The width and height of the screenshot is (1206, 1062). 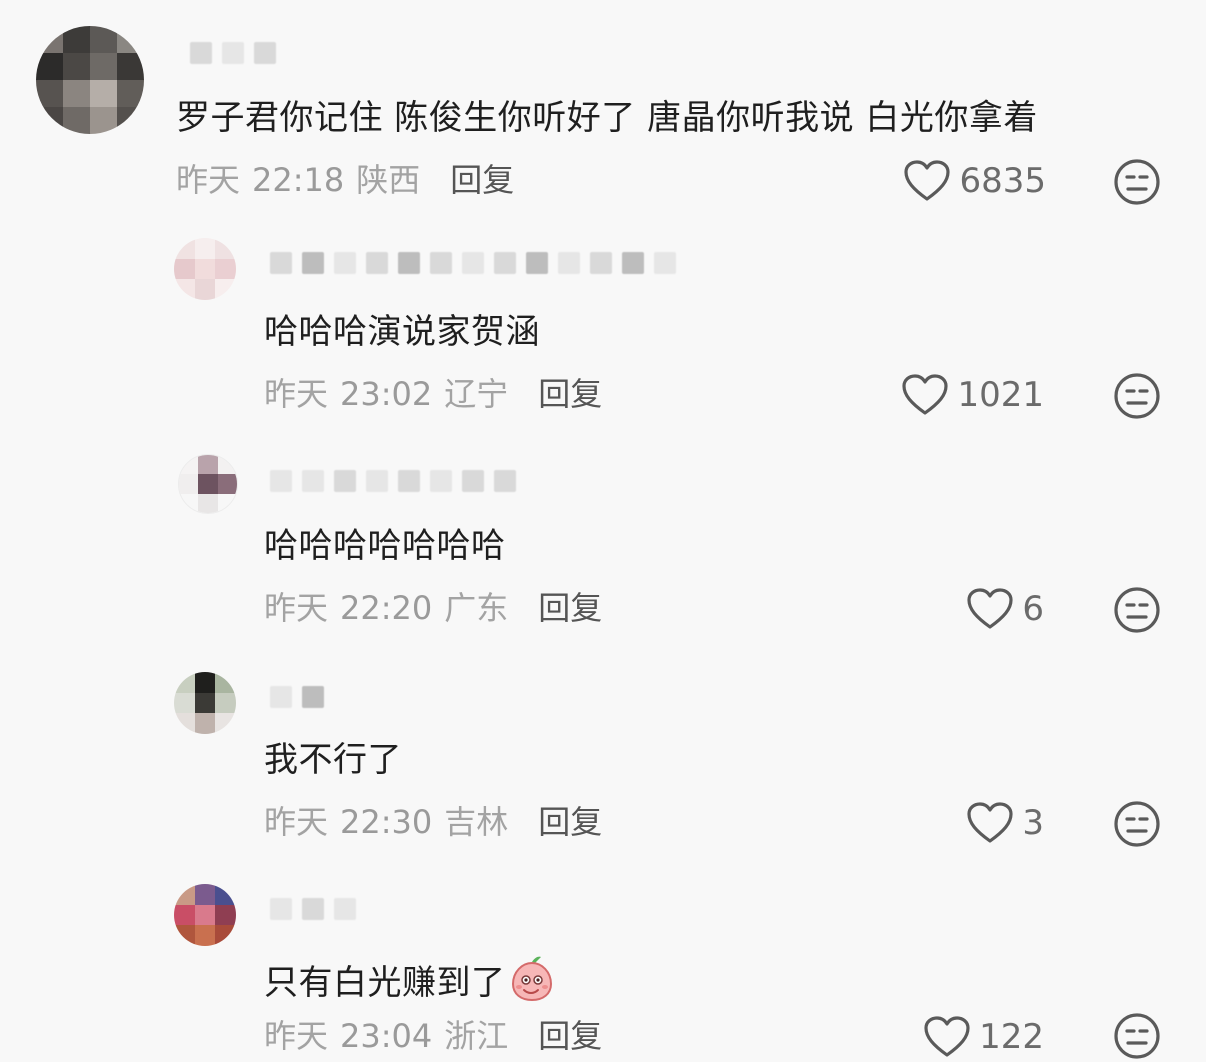 I want to click on comment-time: 23:04, so click(x=386, y=1036).